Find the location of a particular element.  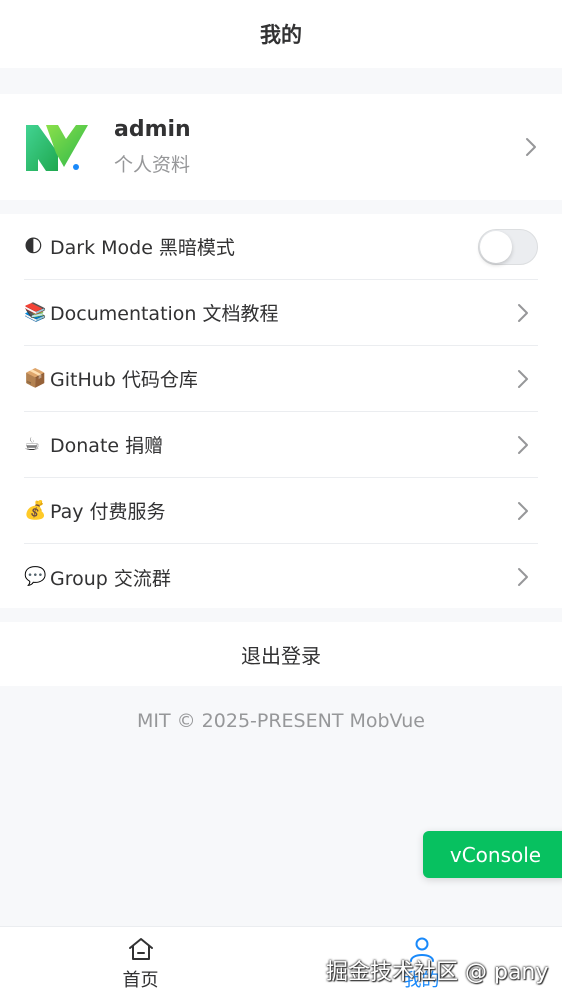

menu-item-label: Group 交流群 is located at coordinates (110, 578).